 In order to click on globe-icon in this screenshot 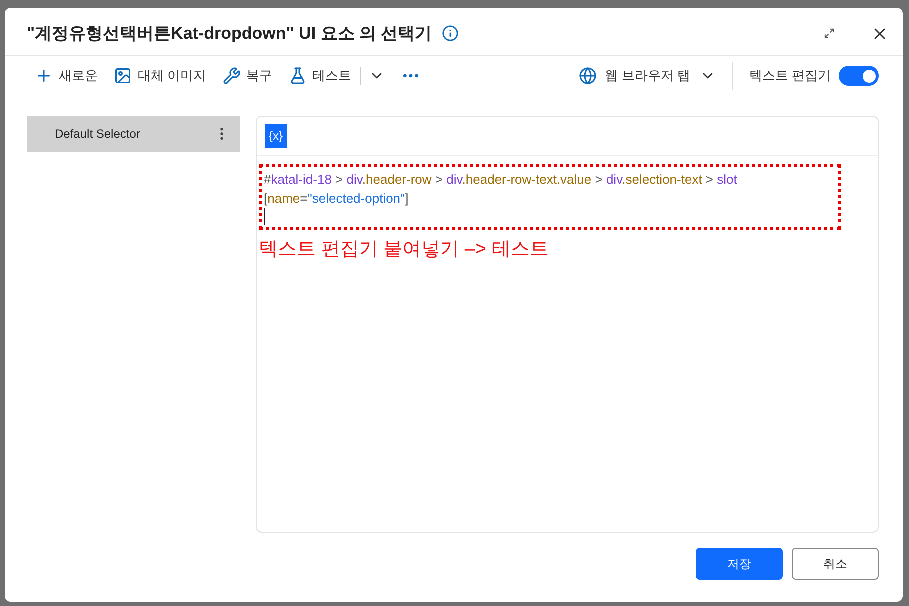, I will do `click(588, 76)`.